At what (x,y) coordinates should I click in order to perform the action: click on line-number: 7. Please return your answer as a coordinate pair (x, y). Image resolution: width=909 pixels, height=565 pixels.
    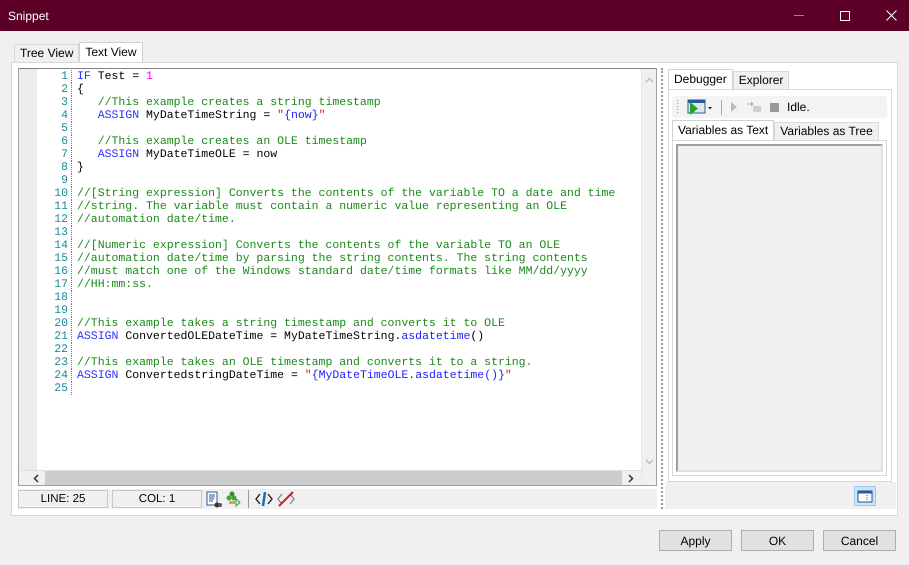
    Looking at the image, I should click on (54, 154).